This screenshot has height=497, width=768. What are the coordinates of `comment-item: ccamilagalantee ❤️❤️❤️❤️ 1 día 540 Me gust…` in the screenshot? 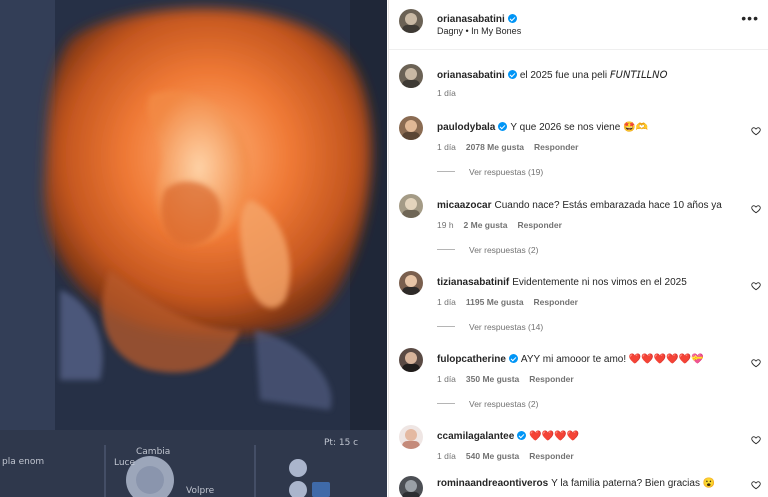 It's located at (578, 445).